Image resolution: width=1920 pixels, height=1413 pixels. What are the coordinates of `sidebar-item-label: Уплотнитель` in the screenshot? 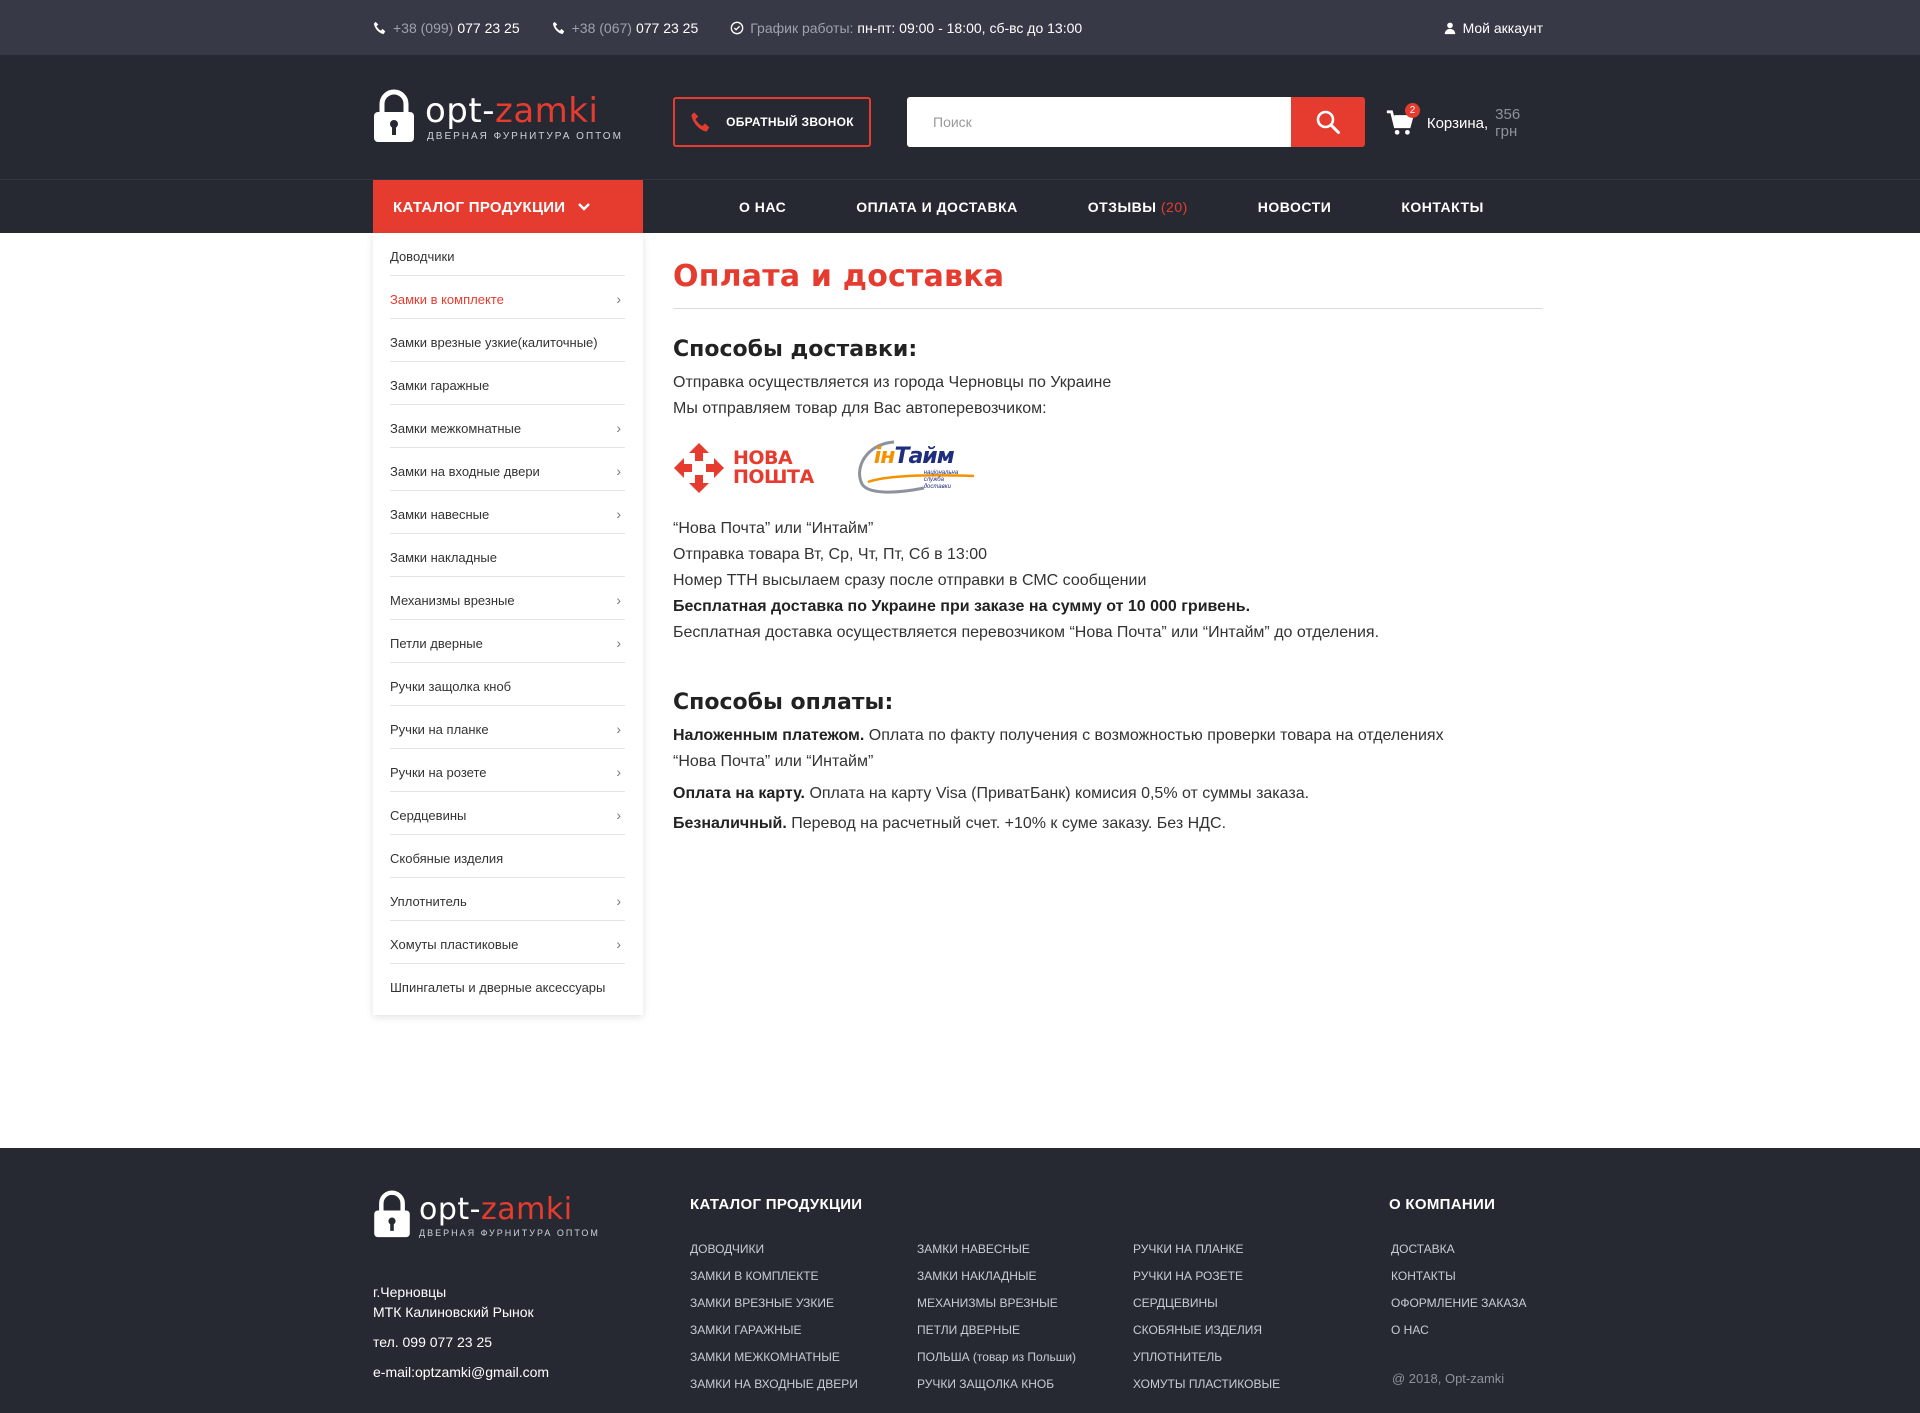 It's located at (428, 901).